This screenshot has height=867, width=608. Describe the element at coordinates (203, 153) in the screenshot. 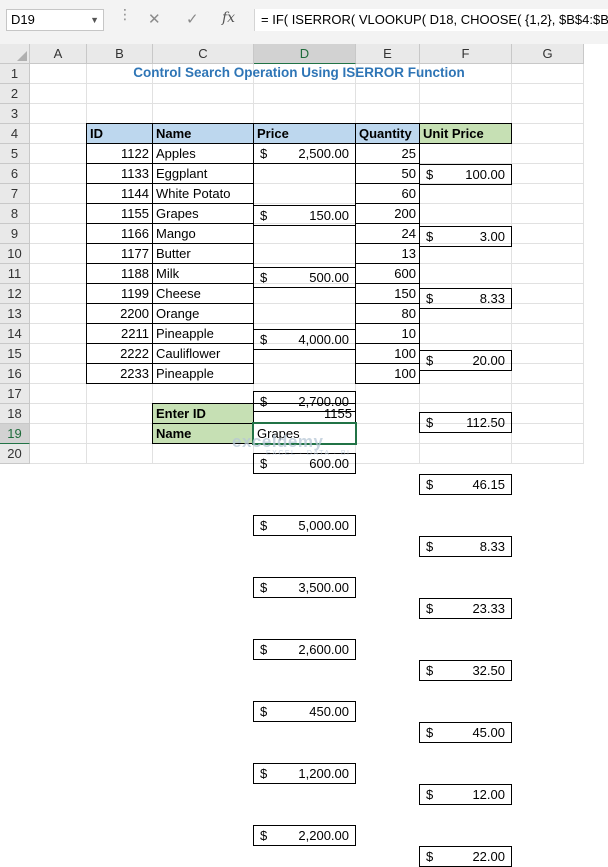

I see `table-cell-name: Apples` at that location.